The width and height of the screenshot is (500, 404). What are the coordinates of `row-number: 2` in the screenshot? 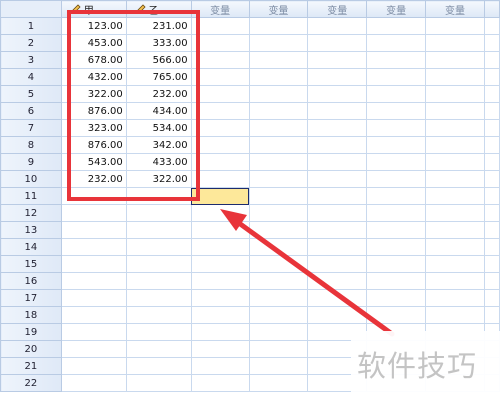 It's located at (31, 43).